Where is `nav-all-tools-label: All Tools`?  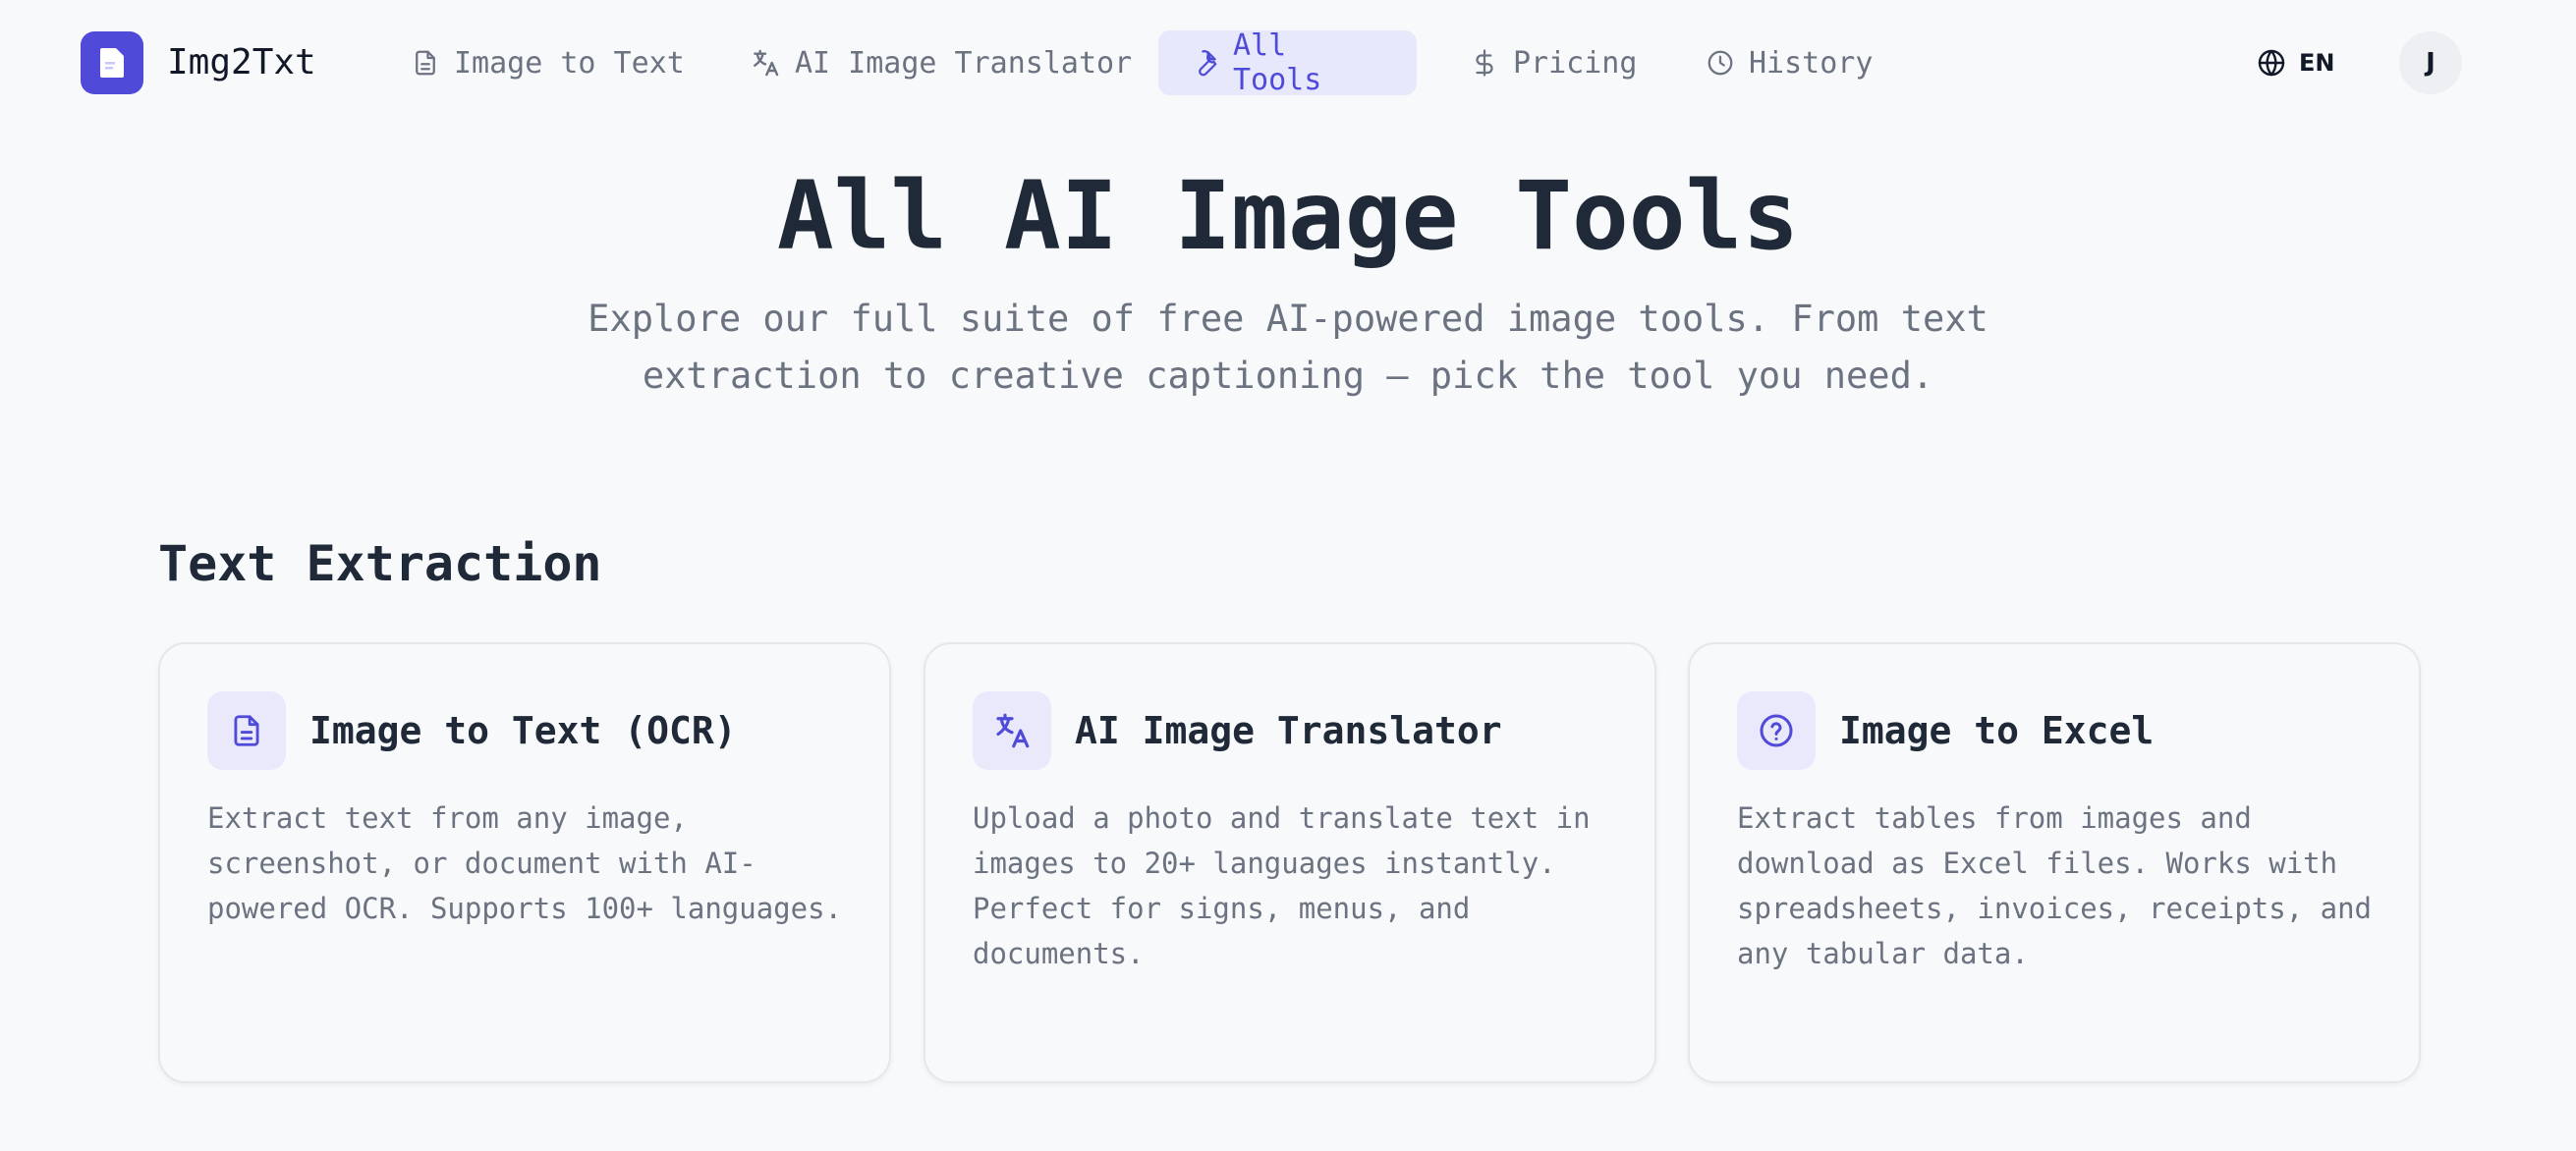 nav-all-tools-label: All Tools is located at coordinates (1277, 63).